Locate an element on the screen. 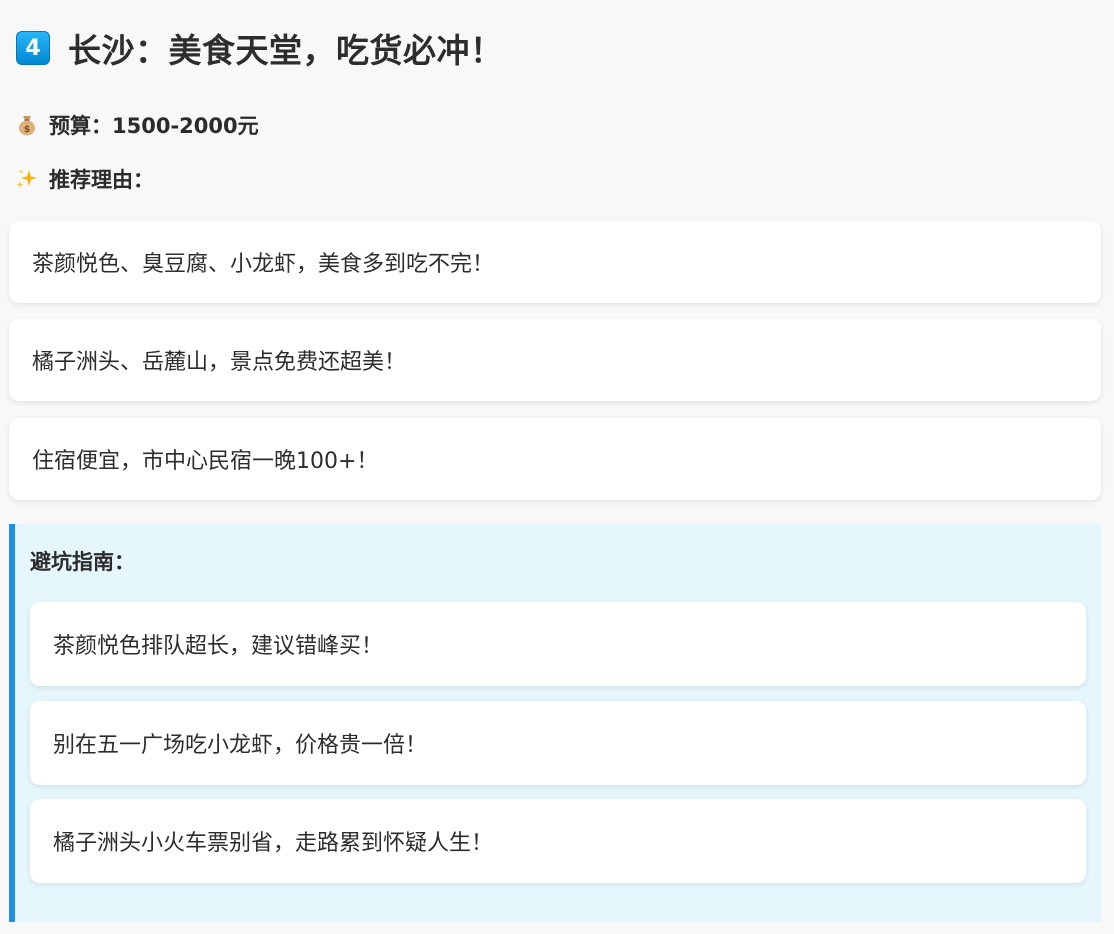 Image resolution: width=1114 pixels, height=934 pixels. reason-text: 茶颜悦色、臭豆腐、小龙虾，美食多到吃不完！ is located at coordinates (263, 264).